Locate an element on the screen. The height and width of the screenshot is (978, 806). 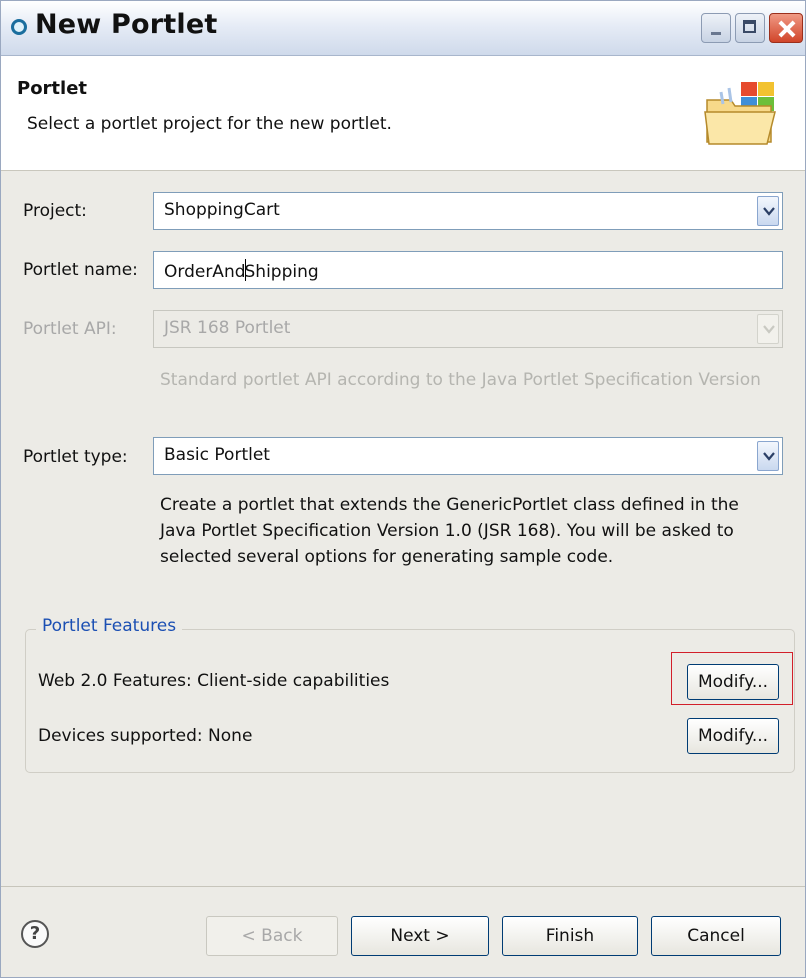
portlet-api-label: Portlet API: is located at coordinates (70, 329).